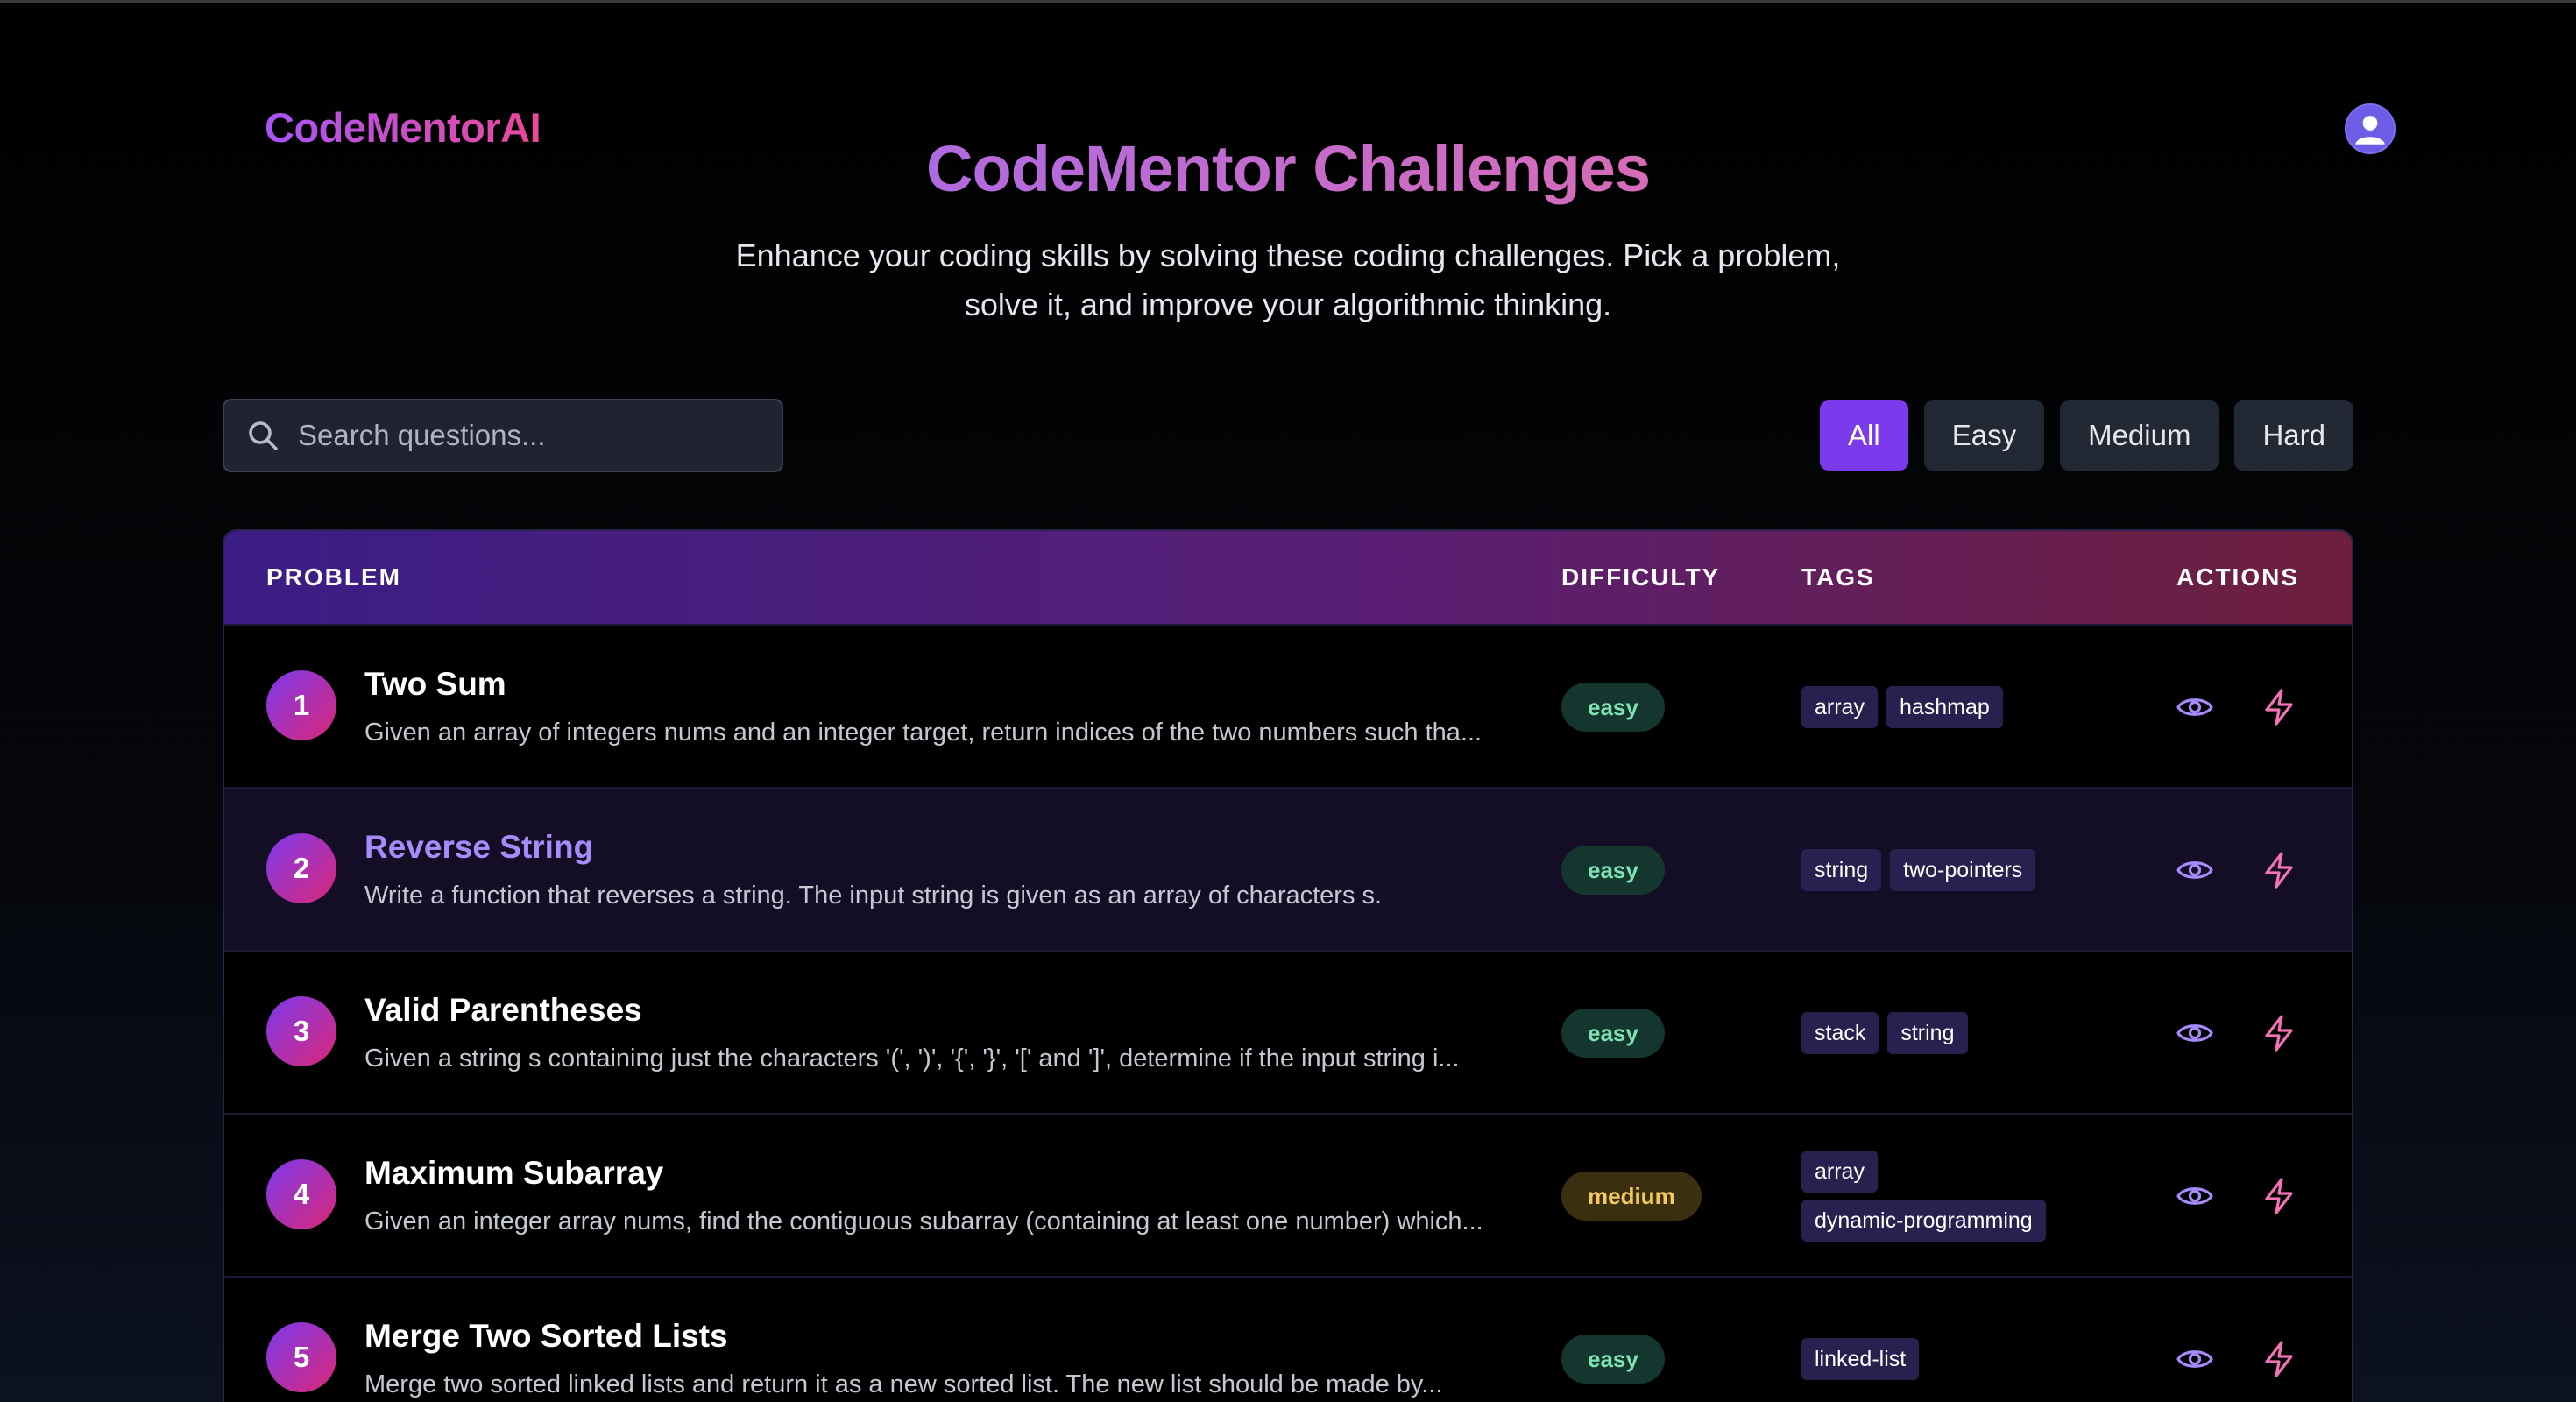 The height and width of the screenshot is (1402, 2576). I want to click on tag-list: array hashmap, so click(1941, 707).